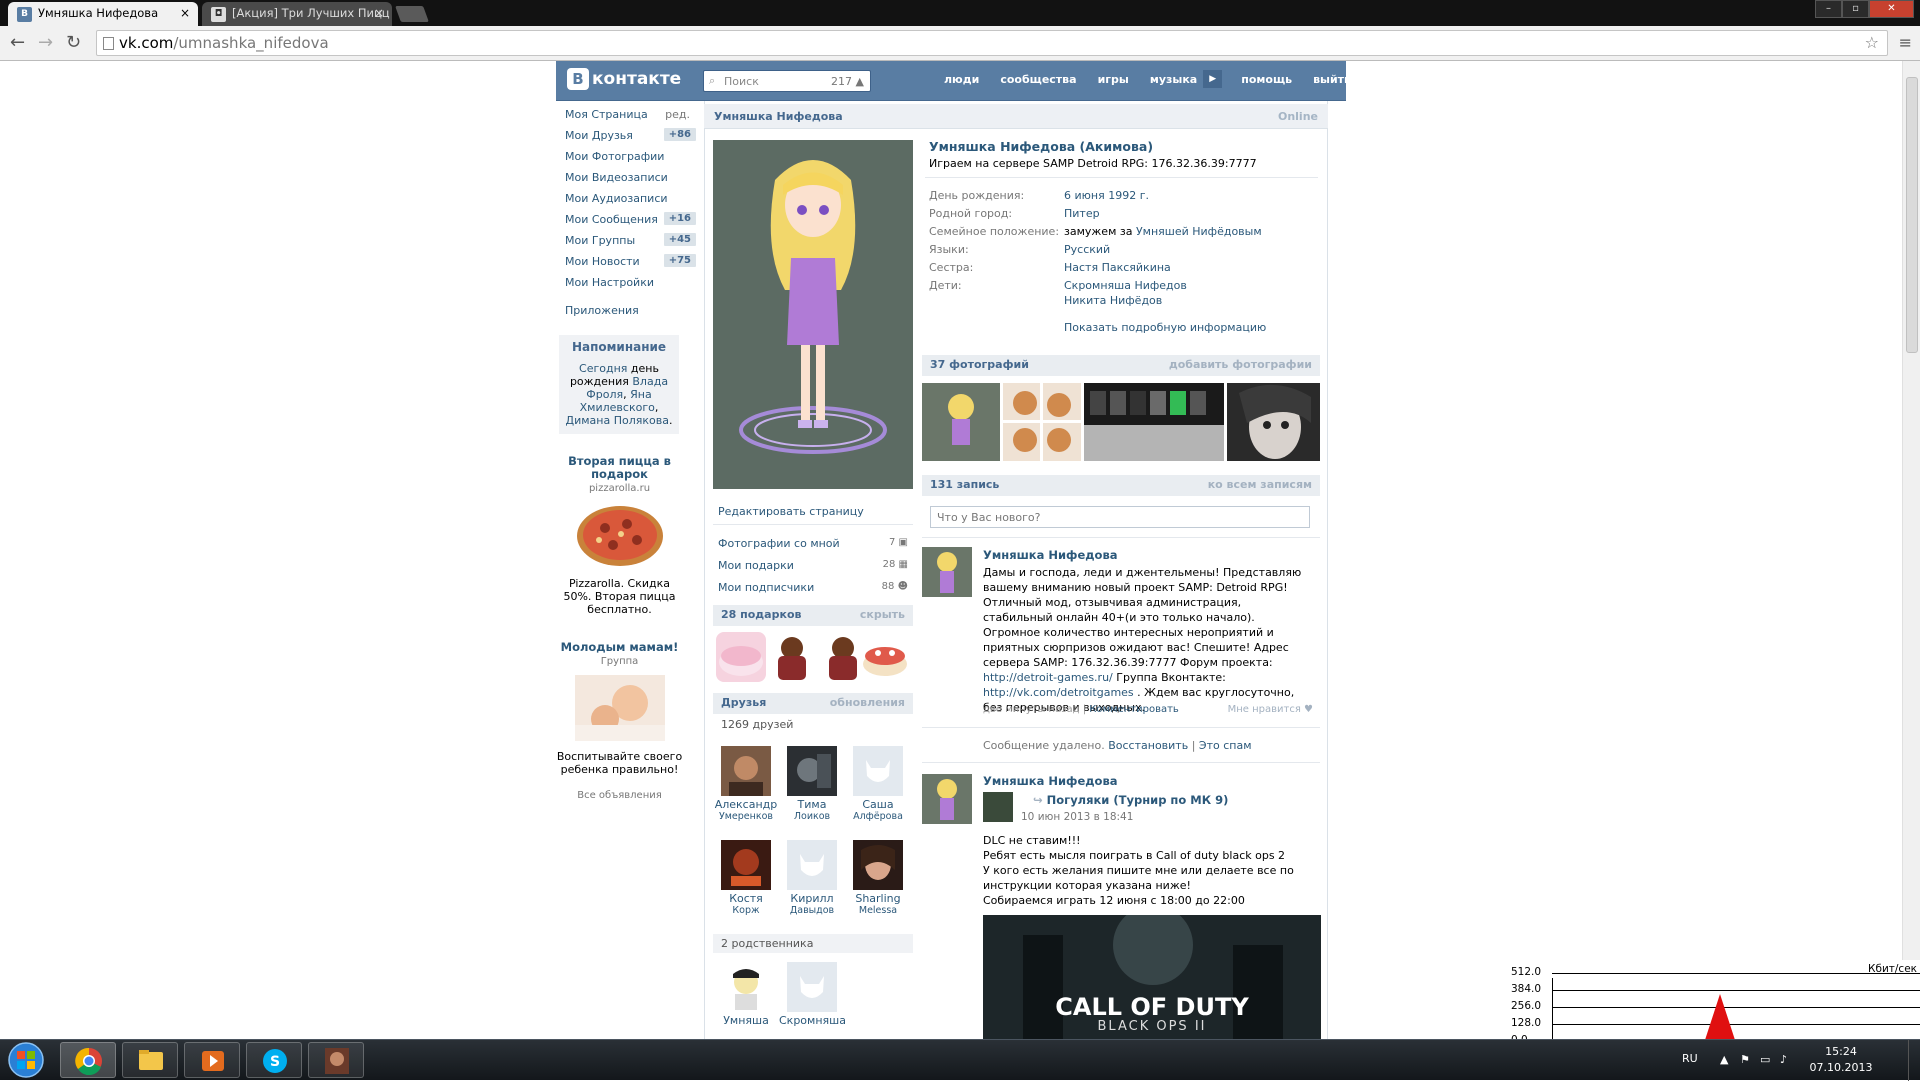 This screenshot has height=1082, width=1920. What do you see at coordinates (626, 199) in the screenshot?
I see `menu-my-audios: Мои Аудиозаписи` at bounding box center [626, 199].